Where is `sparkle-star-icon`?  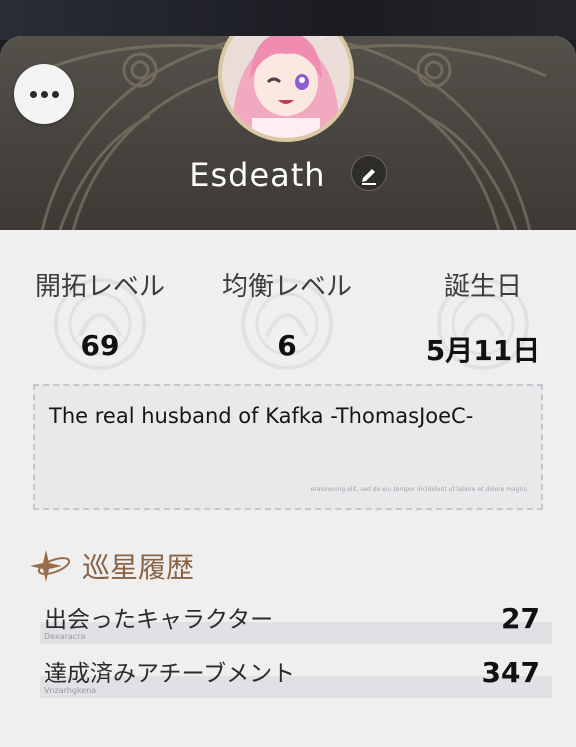 sparkle-star-icon is located at coordinates (50, 566).